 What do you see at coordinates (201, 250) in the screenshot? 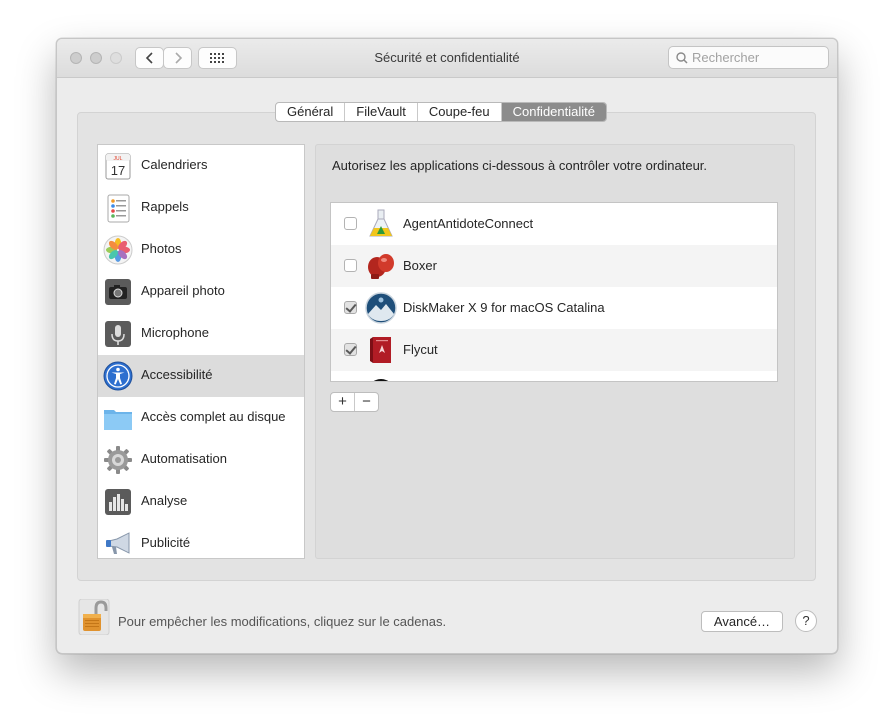
I see `sidebar-item-photos: Photos` at bounding box center [201, 250].